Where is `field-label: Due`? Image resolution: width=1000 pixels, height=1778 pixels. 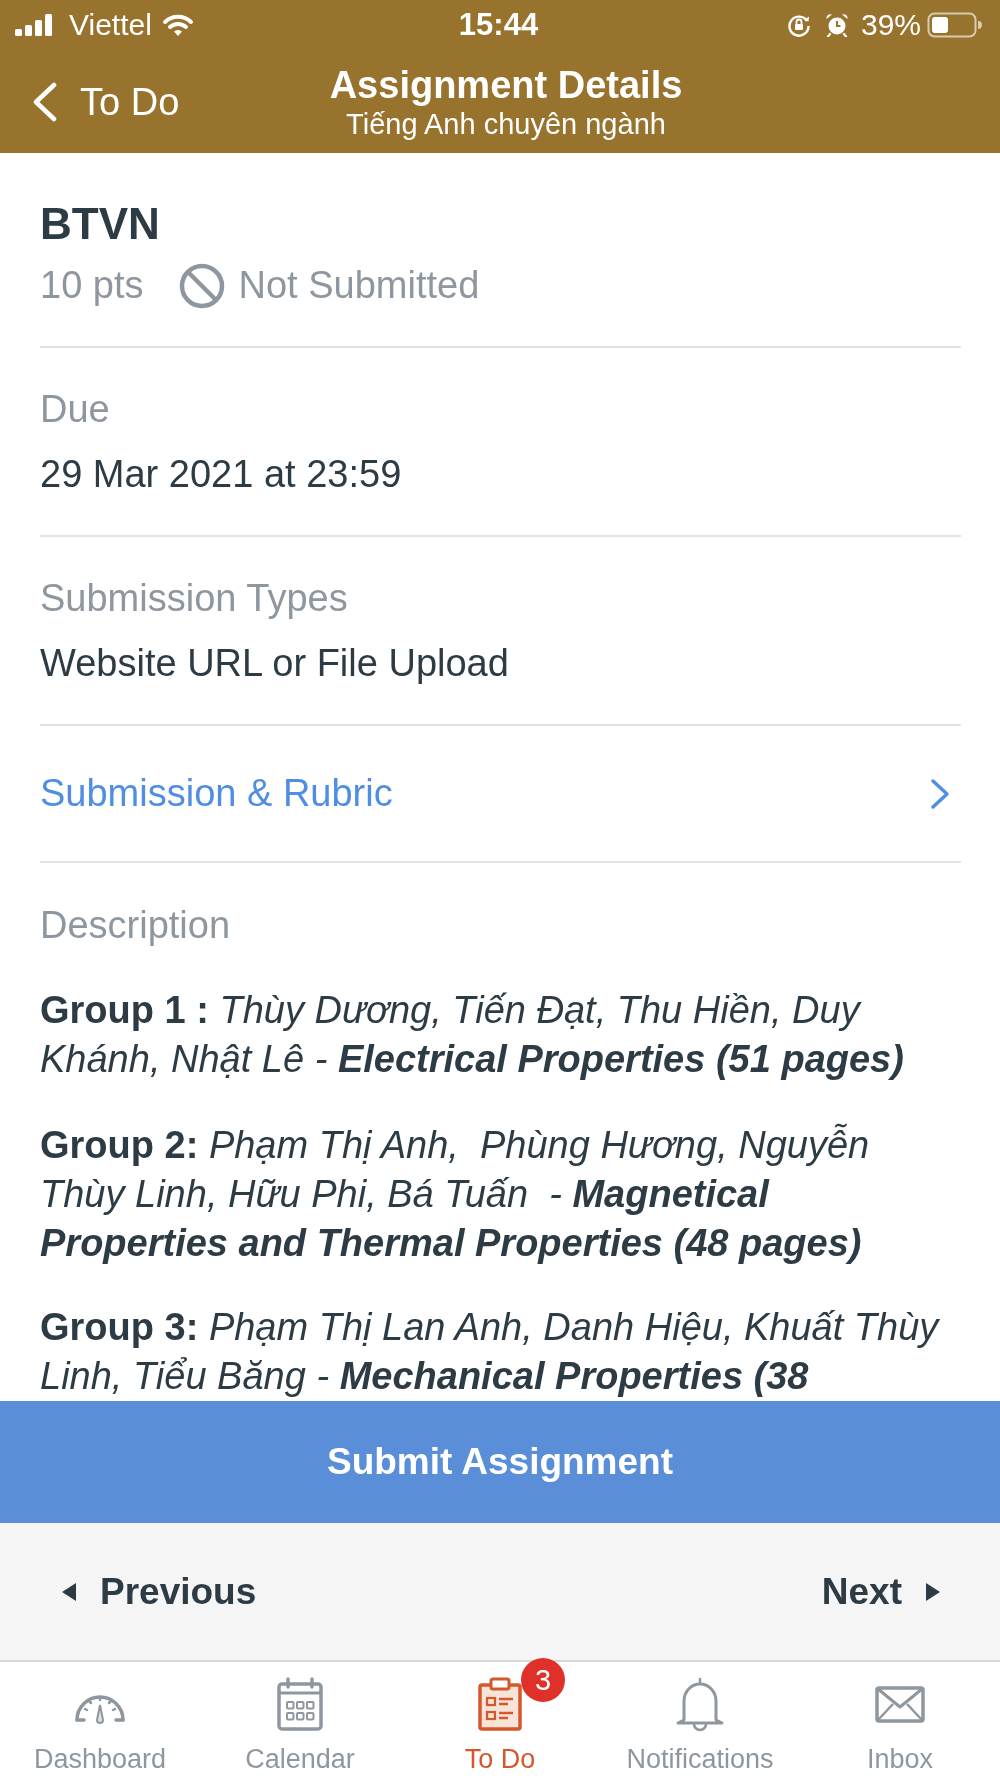 field-label: Due is located at coordinates (75, 409).